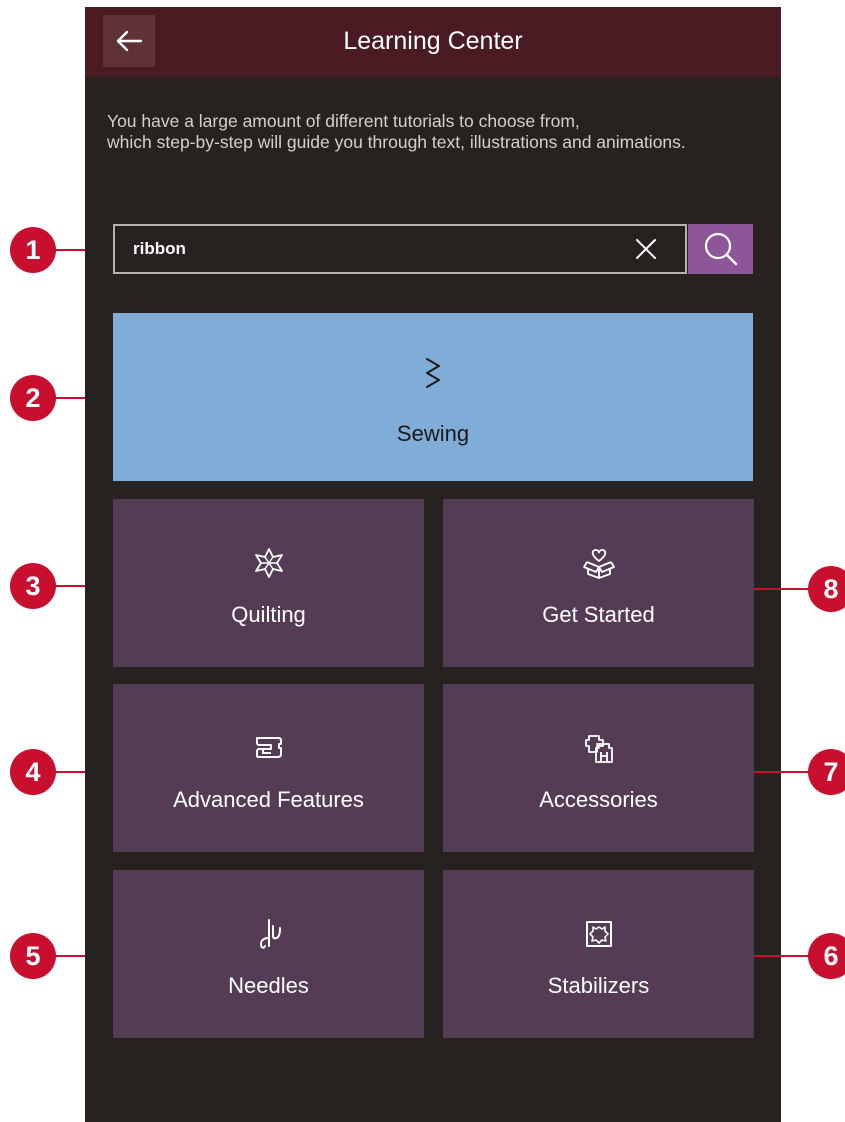 This screenshot has height=1122, width=845. What do you see at coordinates (598, 936) in the screenshot?
I see `stabilizer-patch-icon` at bounding box center [598, 936].